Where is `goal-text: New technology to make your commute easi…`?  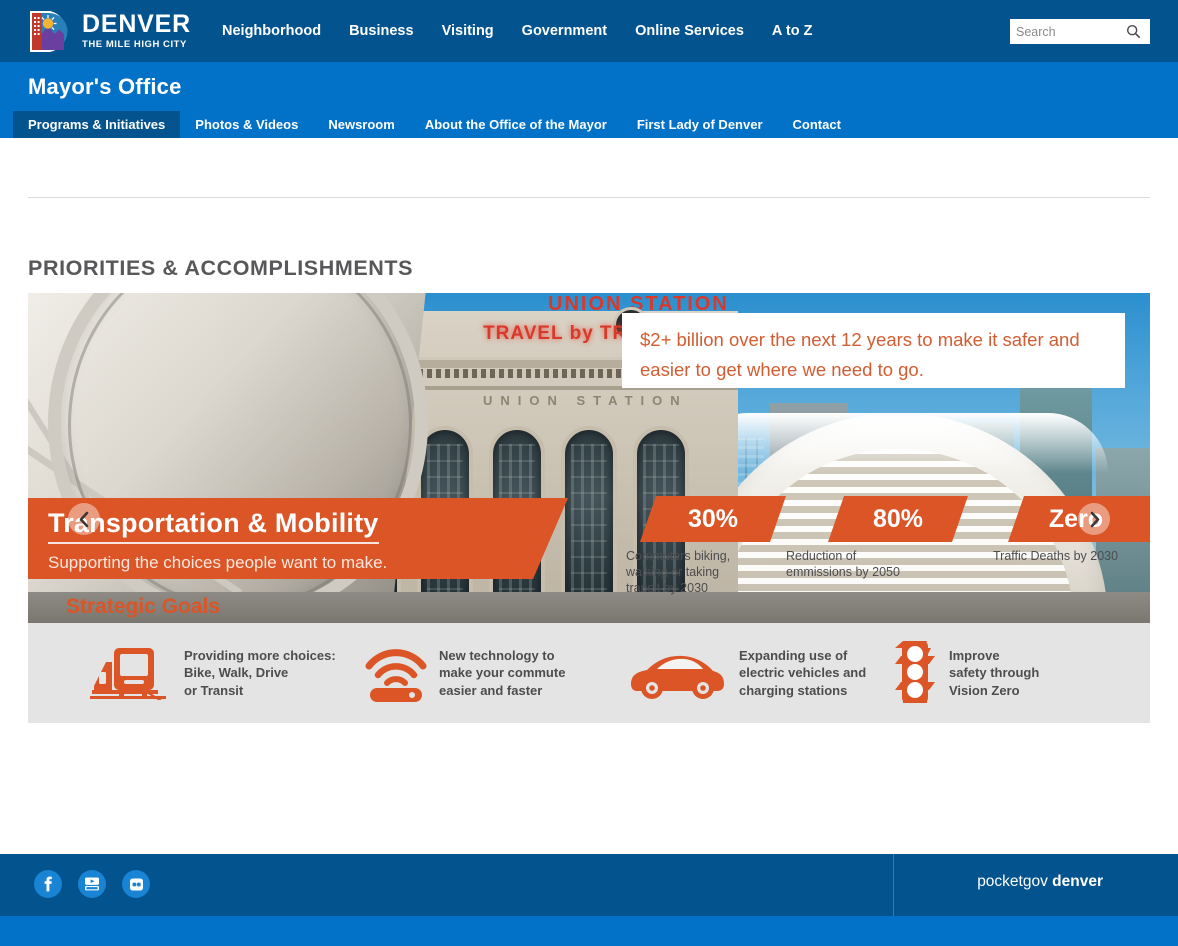 goal-text: New technology to make your commute easi… is located at coordinates (502, 673).